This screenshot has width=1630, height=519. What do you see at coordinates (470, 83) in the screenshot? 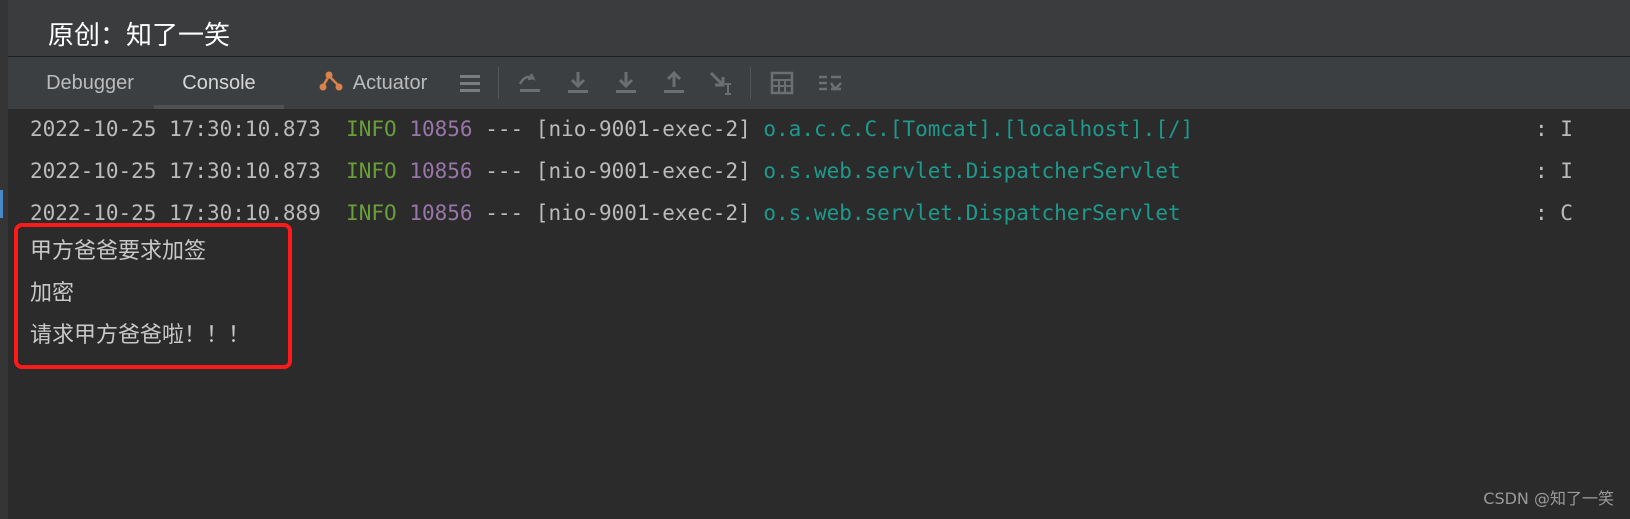
I see `menu-icon` at bounding box center [470, 83].